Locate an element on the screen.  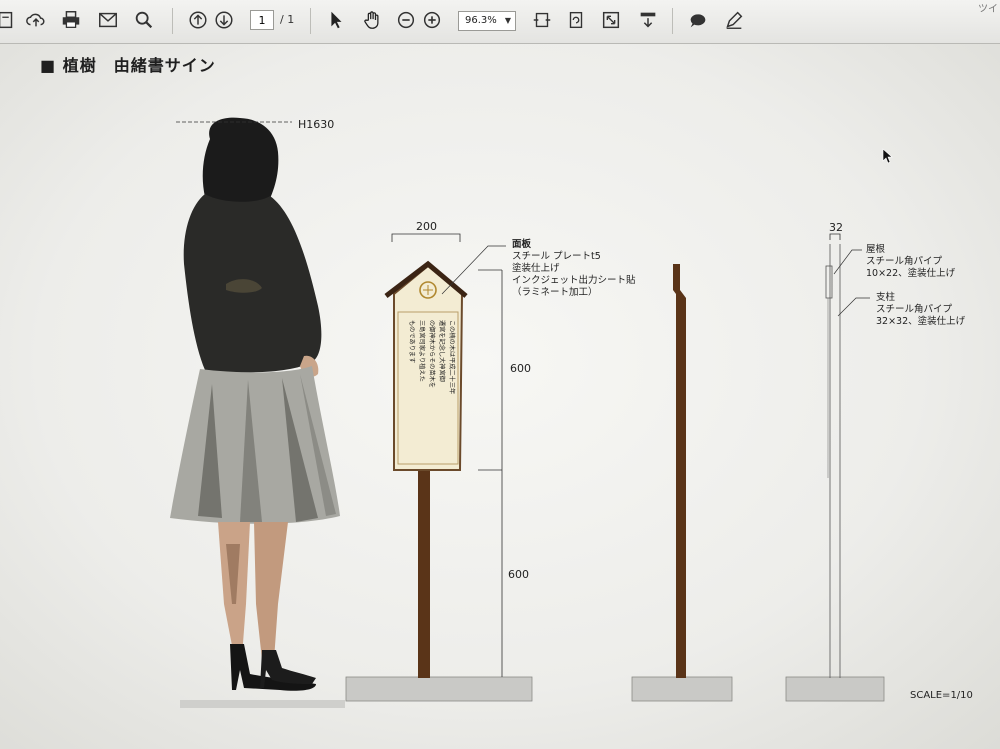
zoom-level-value: 96.3% is located at coordinates (481, 20).